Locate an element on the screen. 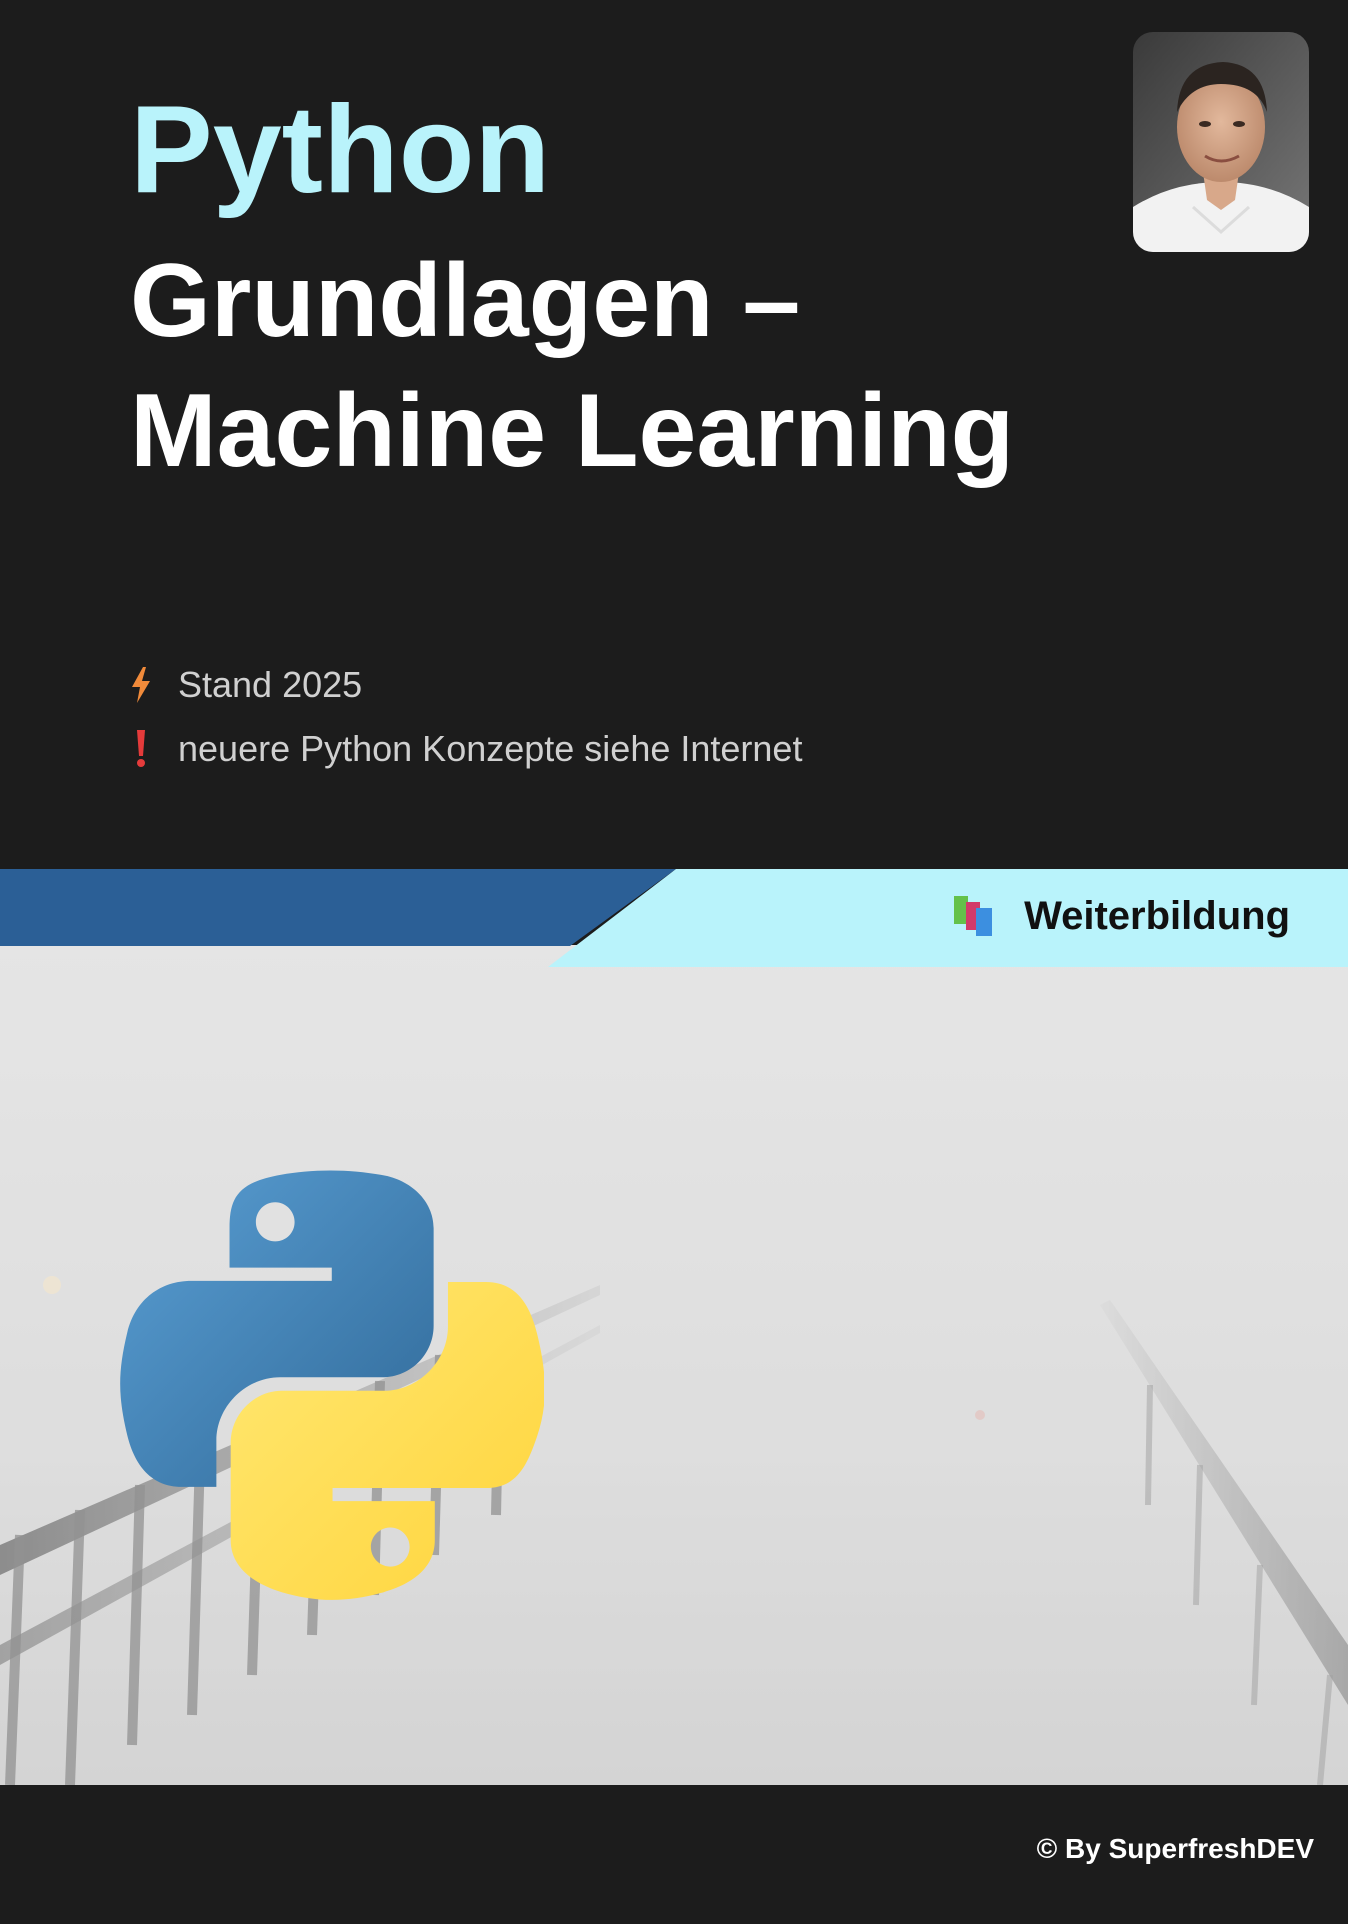 The height and width of the screenshot is (1924, 1348). exclamation-icon is located at coordinates (141, 749).